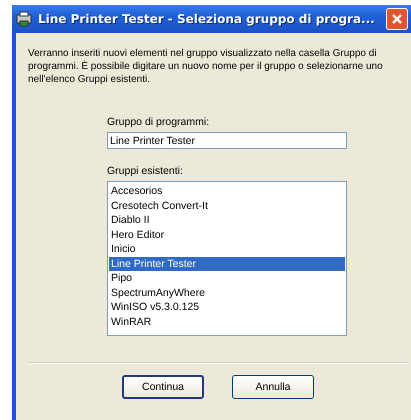  I want to click on app-icon, so click(24, 19).